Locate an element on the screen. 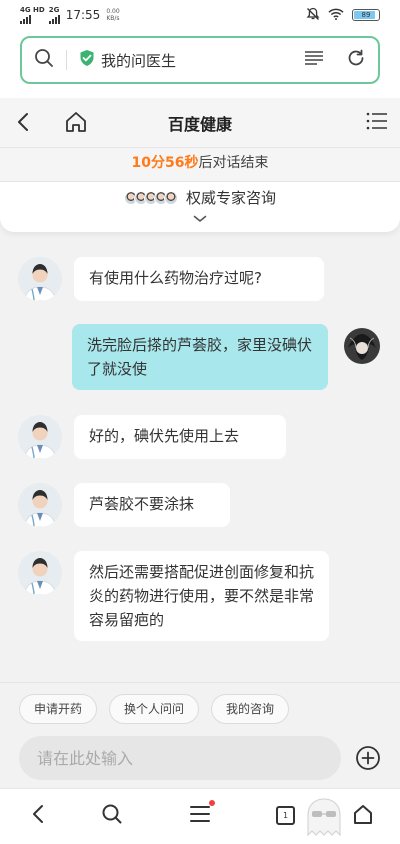 The height and width of the screenshot is (844, 400). plus-circle-icon is located at coordinates (368, 758).